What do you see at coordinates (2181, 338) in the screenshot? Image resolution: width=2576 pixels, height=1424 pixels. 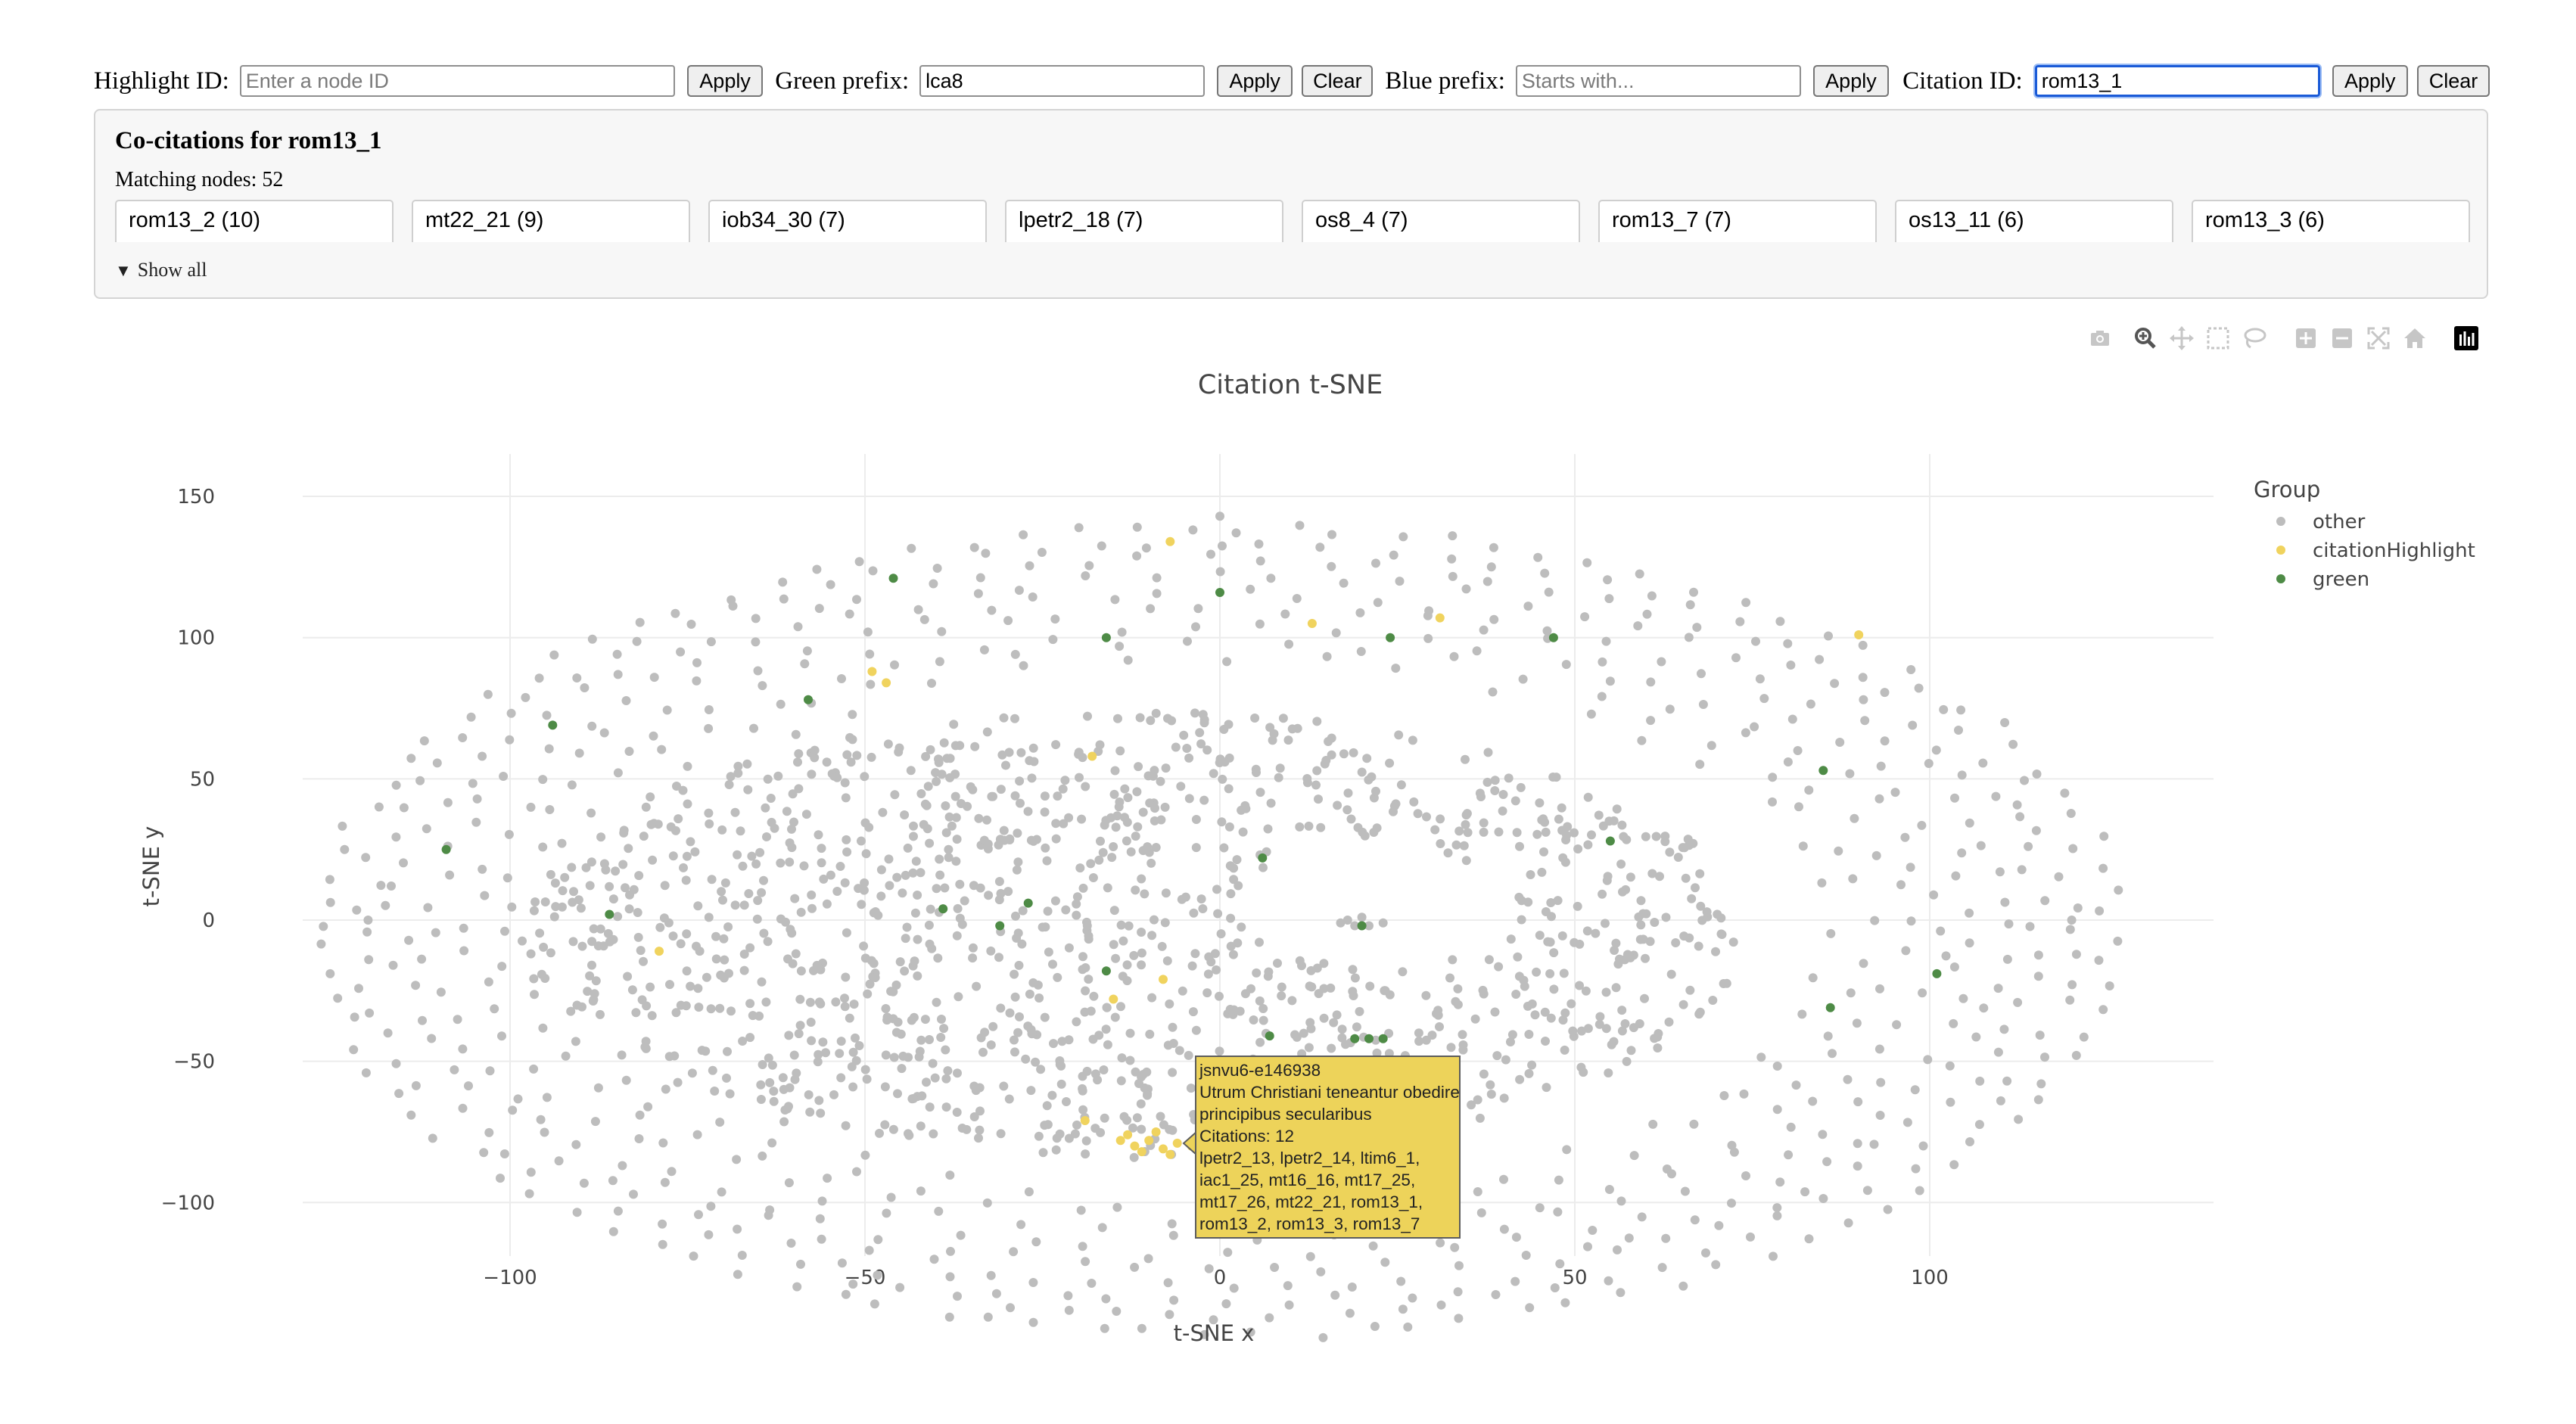 I see `pan-icon` at bounding box center [2181, 338].